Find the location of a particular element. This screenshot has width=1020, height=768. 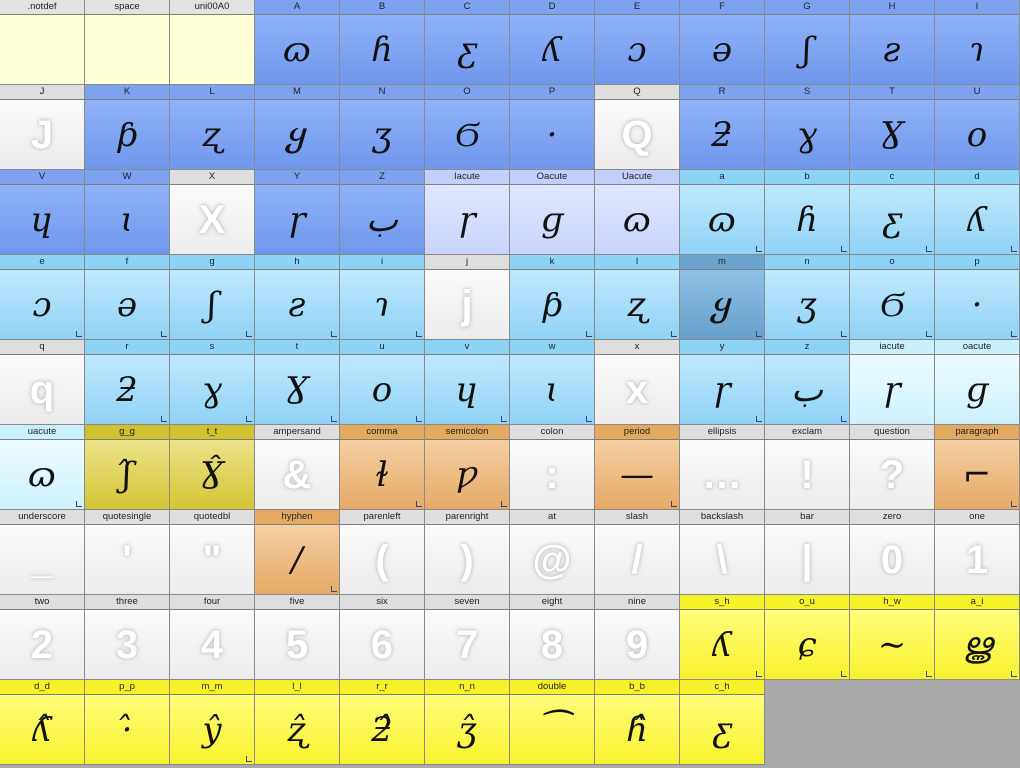

glyph-cell: Bɦ is located at coordinates (382, 42).